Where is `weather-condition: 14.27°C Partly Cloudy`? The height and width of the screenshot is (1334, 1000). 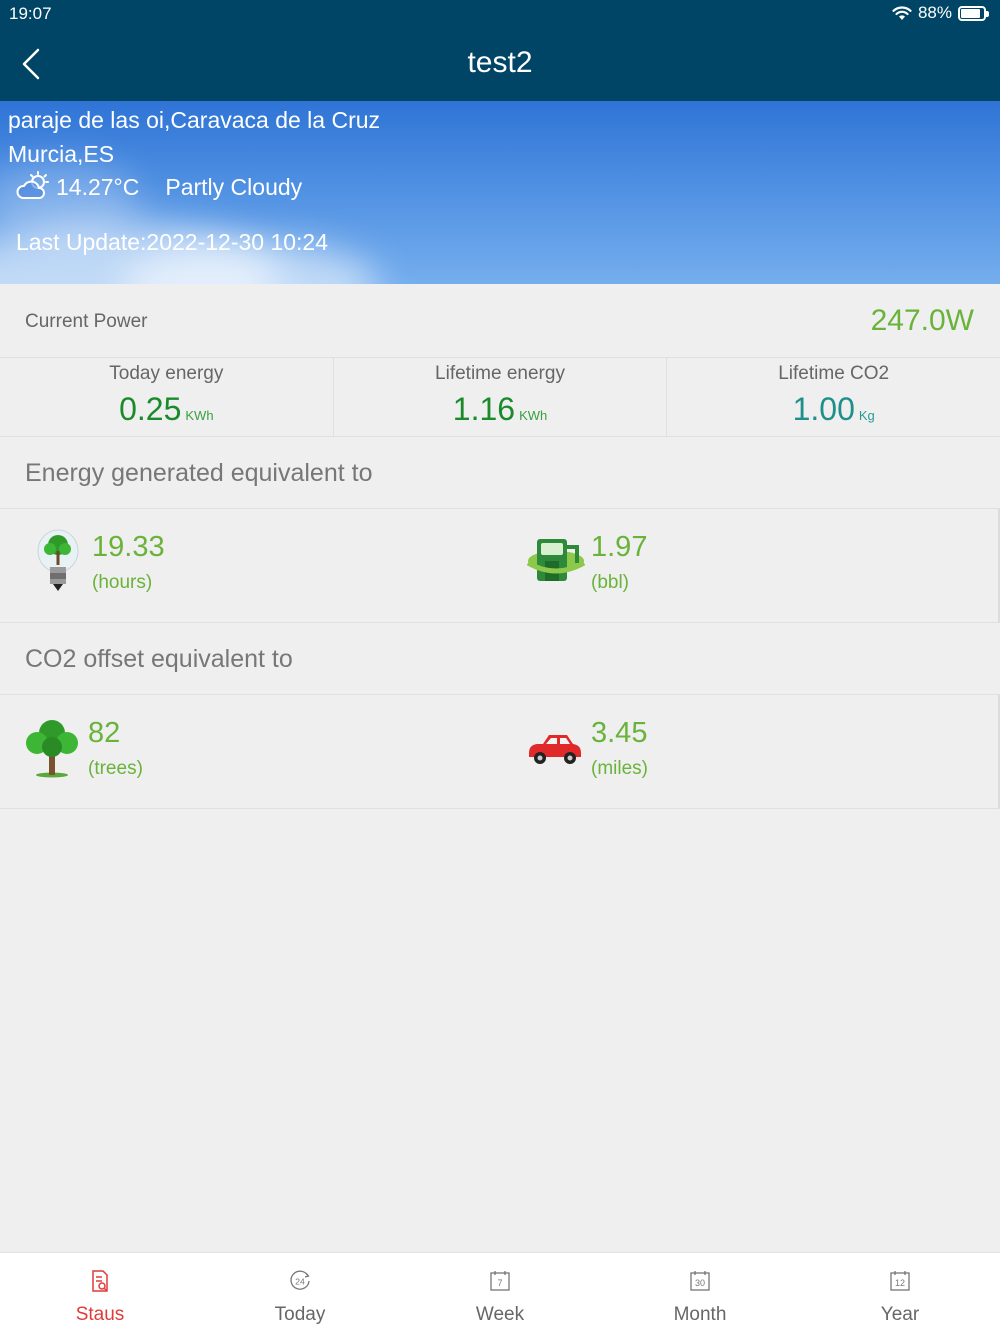 weather-condition: 14.27°C Partly Cloudy is located at coordinates (159, 187).